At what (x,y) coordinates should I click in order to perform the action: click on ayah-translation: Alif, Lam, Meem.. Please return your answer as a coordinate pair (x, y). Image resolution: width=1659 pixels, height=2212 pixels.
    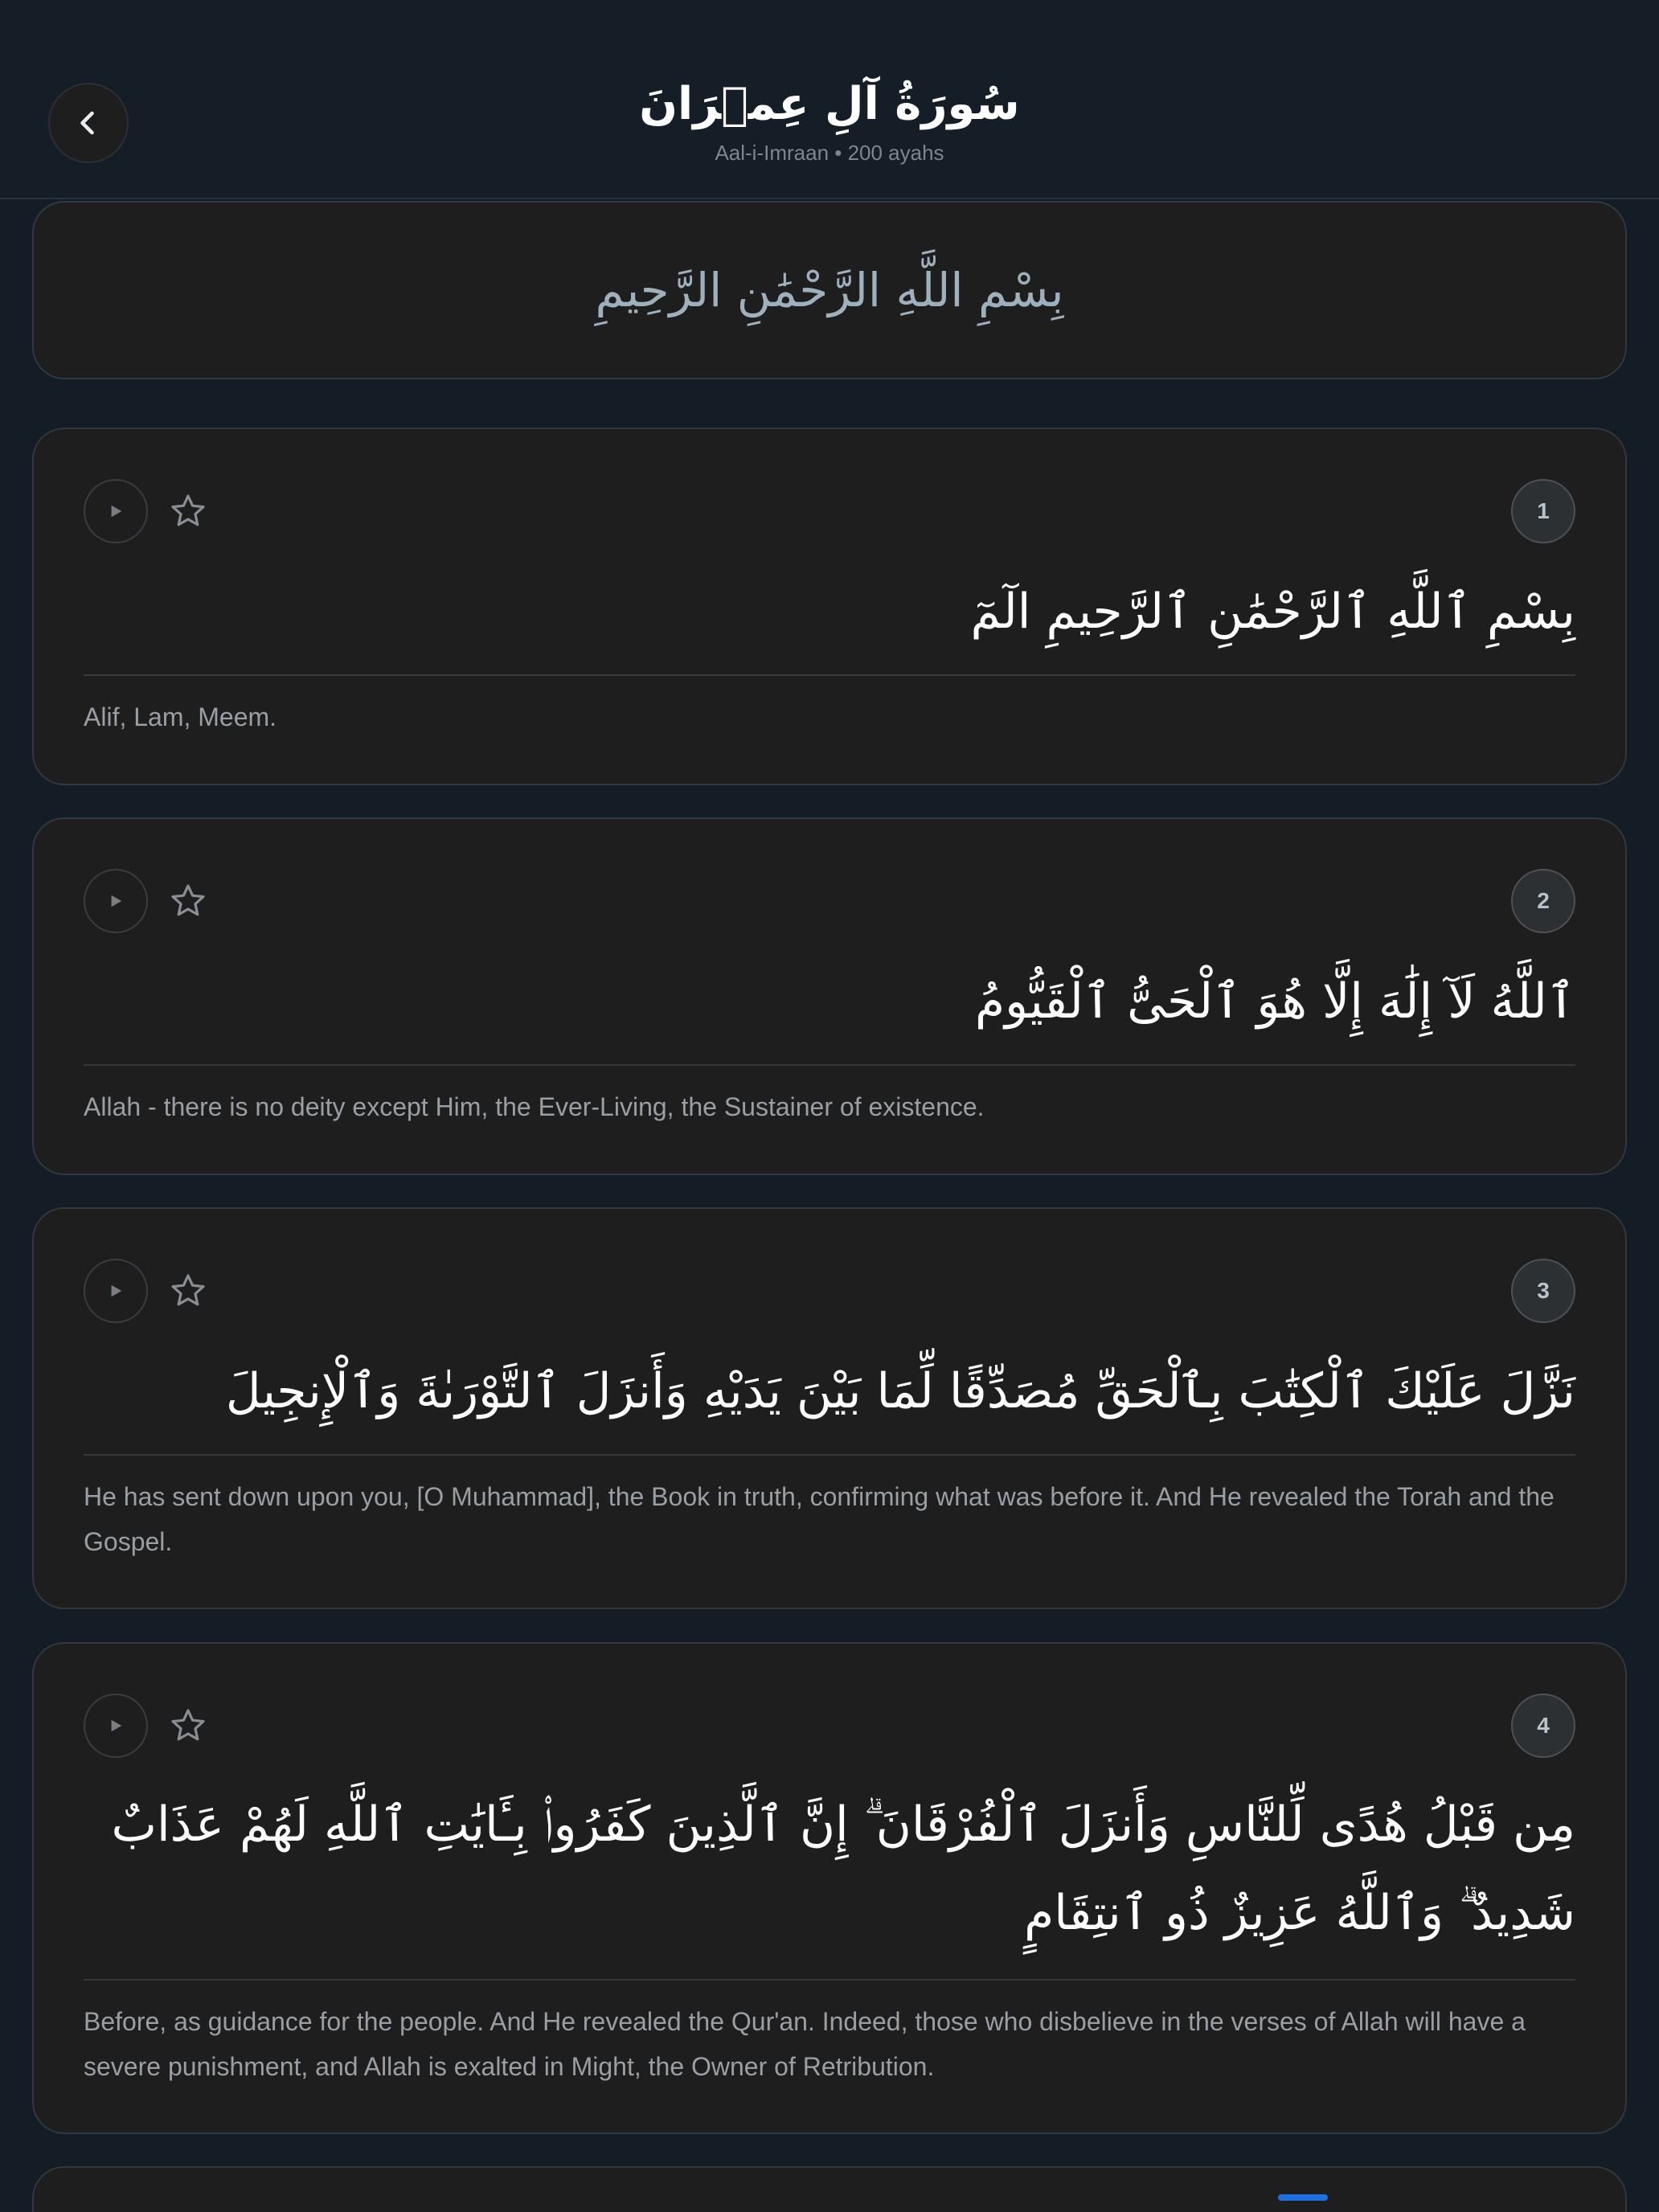
    Looking at the image, I should click on (180, 717).